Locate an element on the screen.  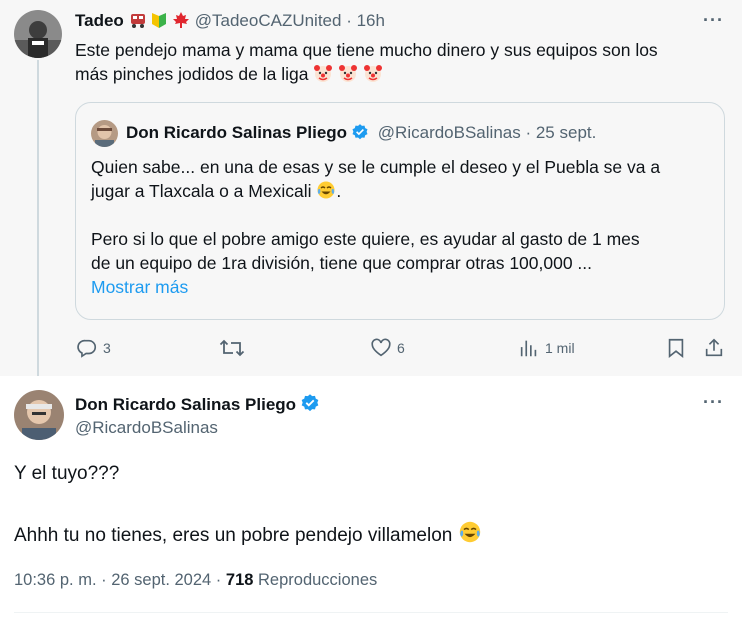
tweet-time: · 16h is located at coordinates (365, 20).